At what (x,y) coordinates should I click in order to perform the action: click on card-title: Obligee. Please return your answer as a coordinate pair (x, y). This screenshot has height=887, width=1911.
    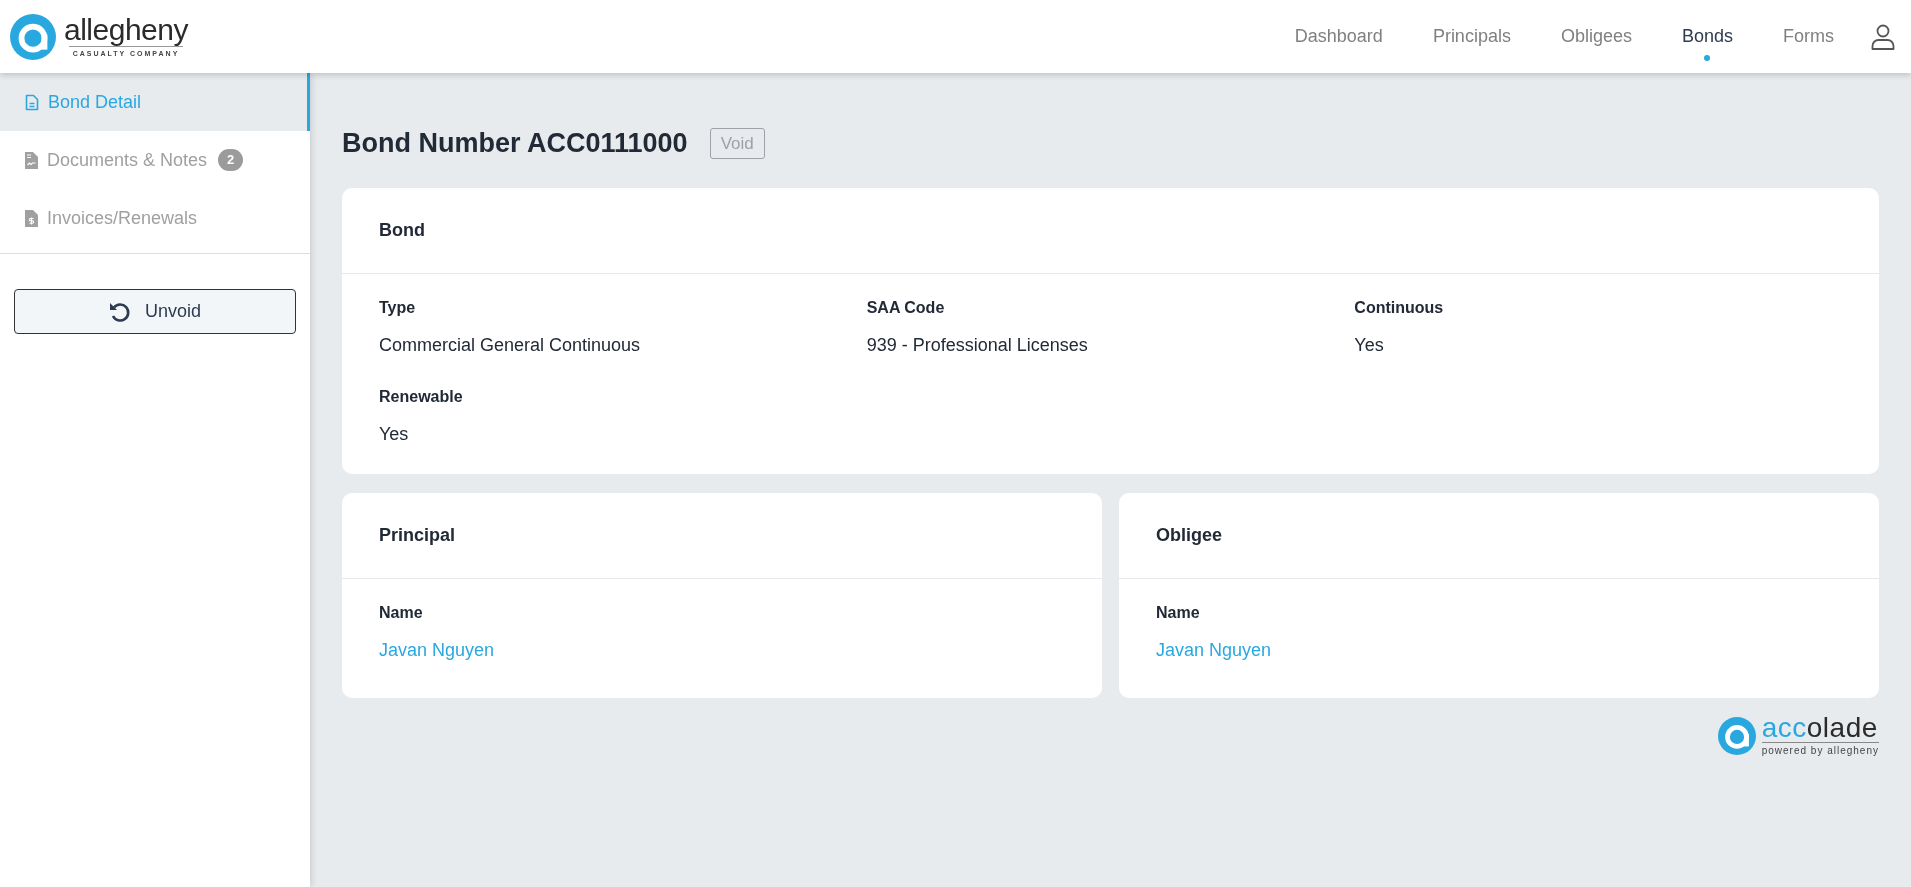
    Looking at the image, I should click on (1499, 535).